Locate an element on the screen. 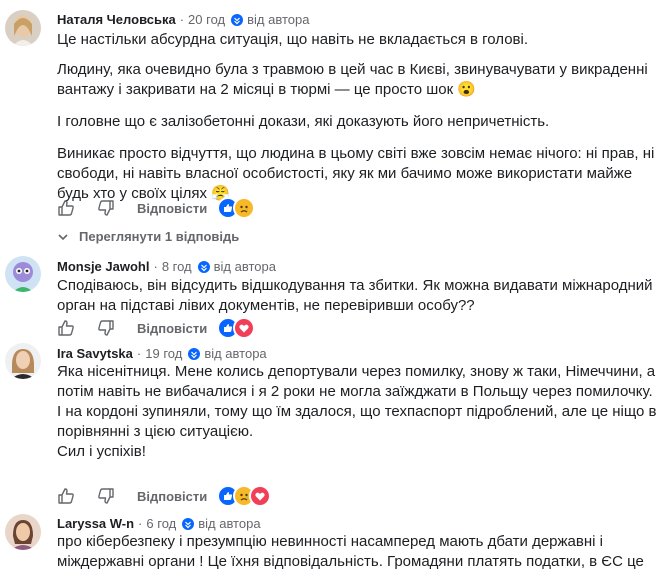 This screenshot has height=576, width=665. author-name: Ira Savytska is located at coordinates (95, 354).